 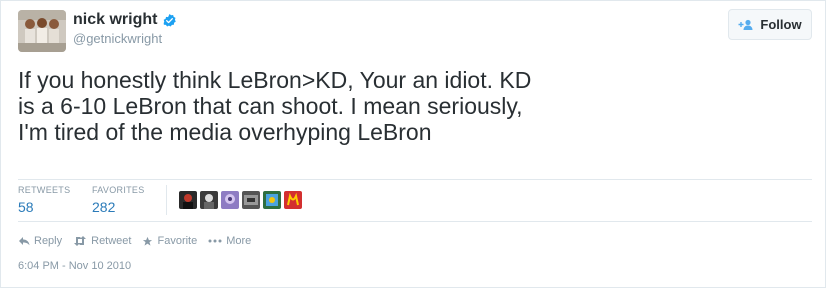 I want to click on star-icon, so click(x=148, y=241).